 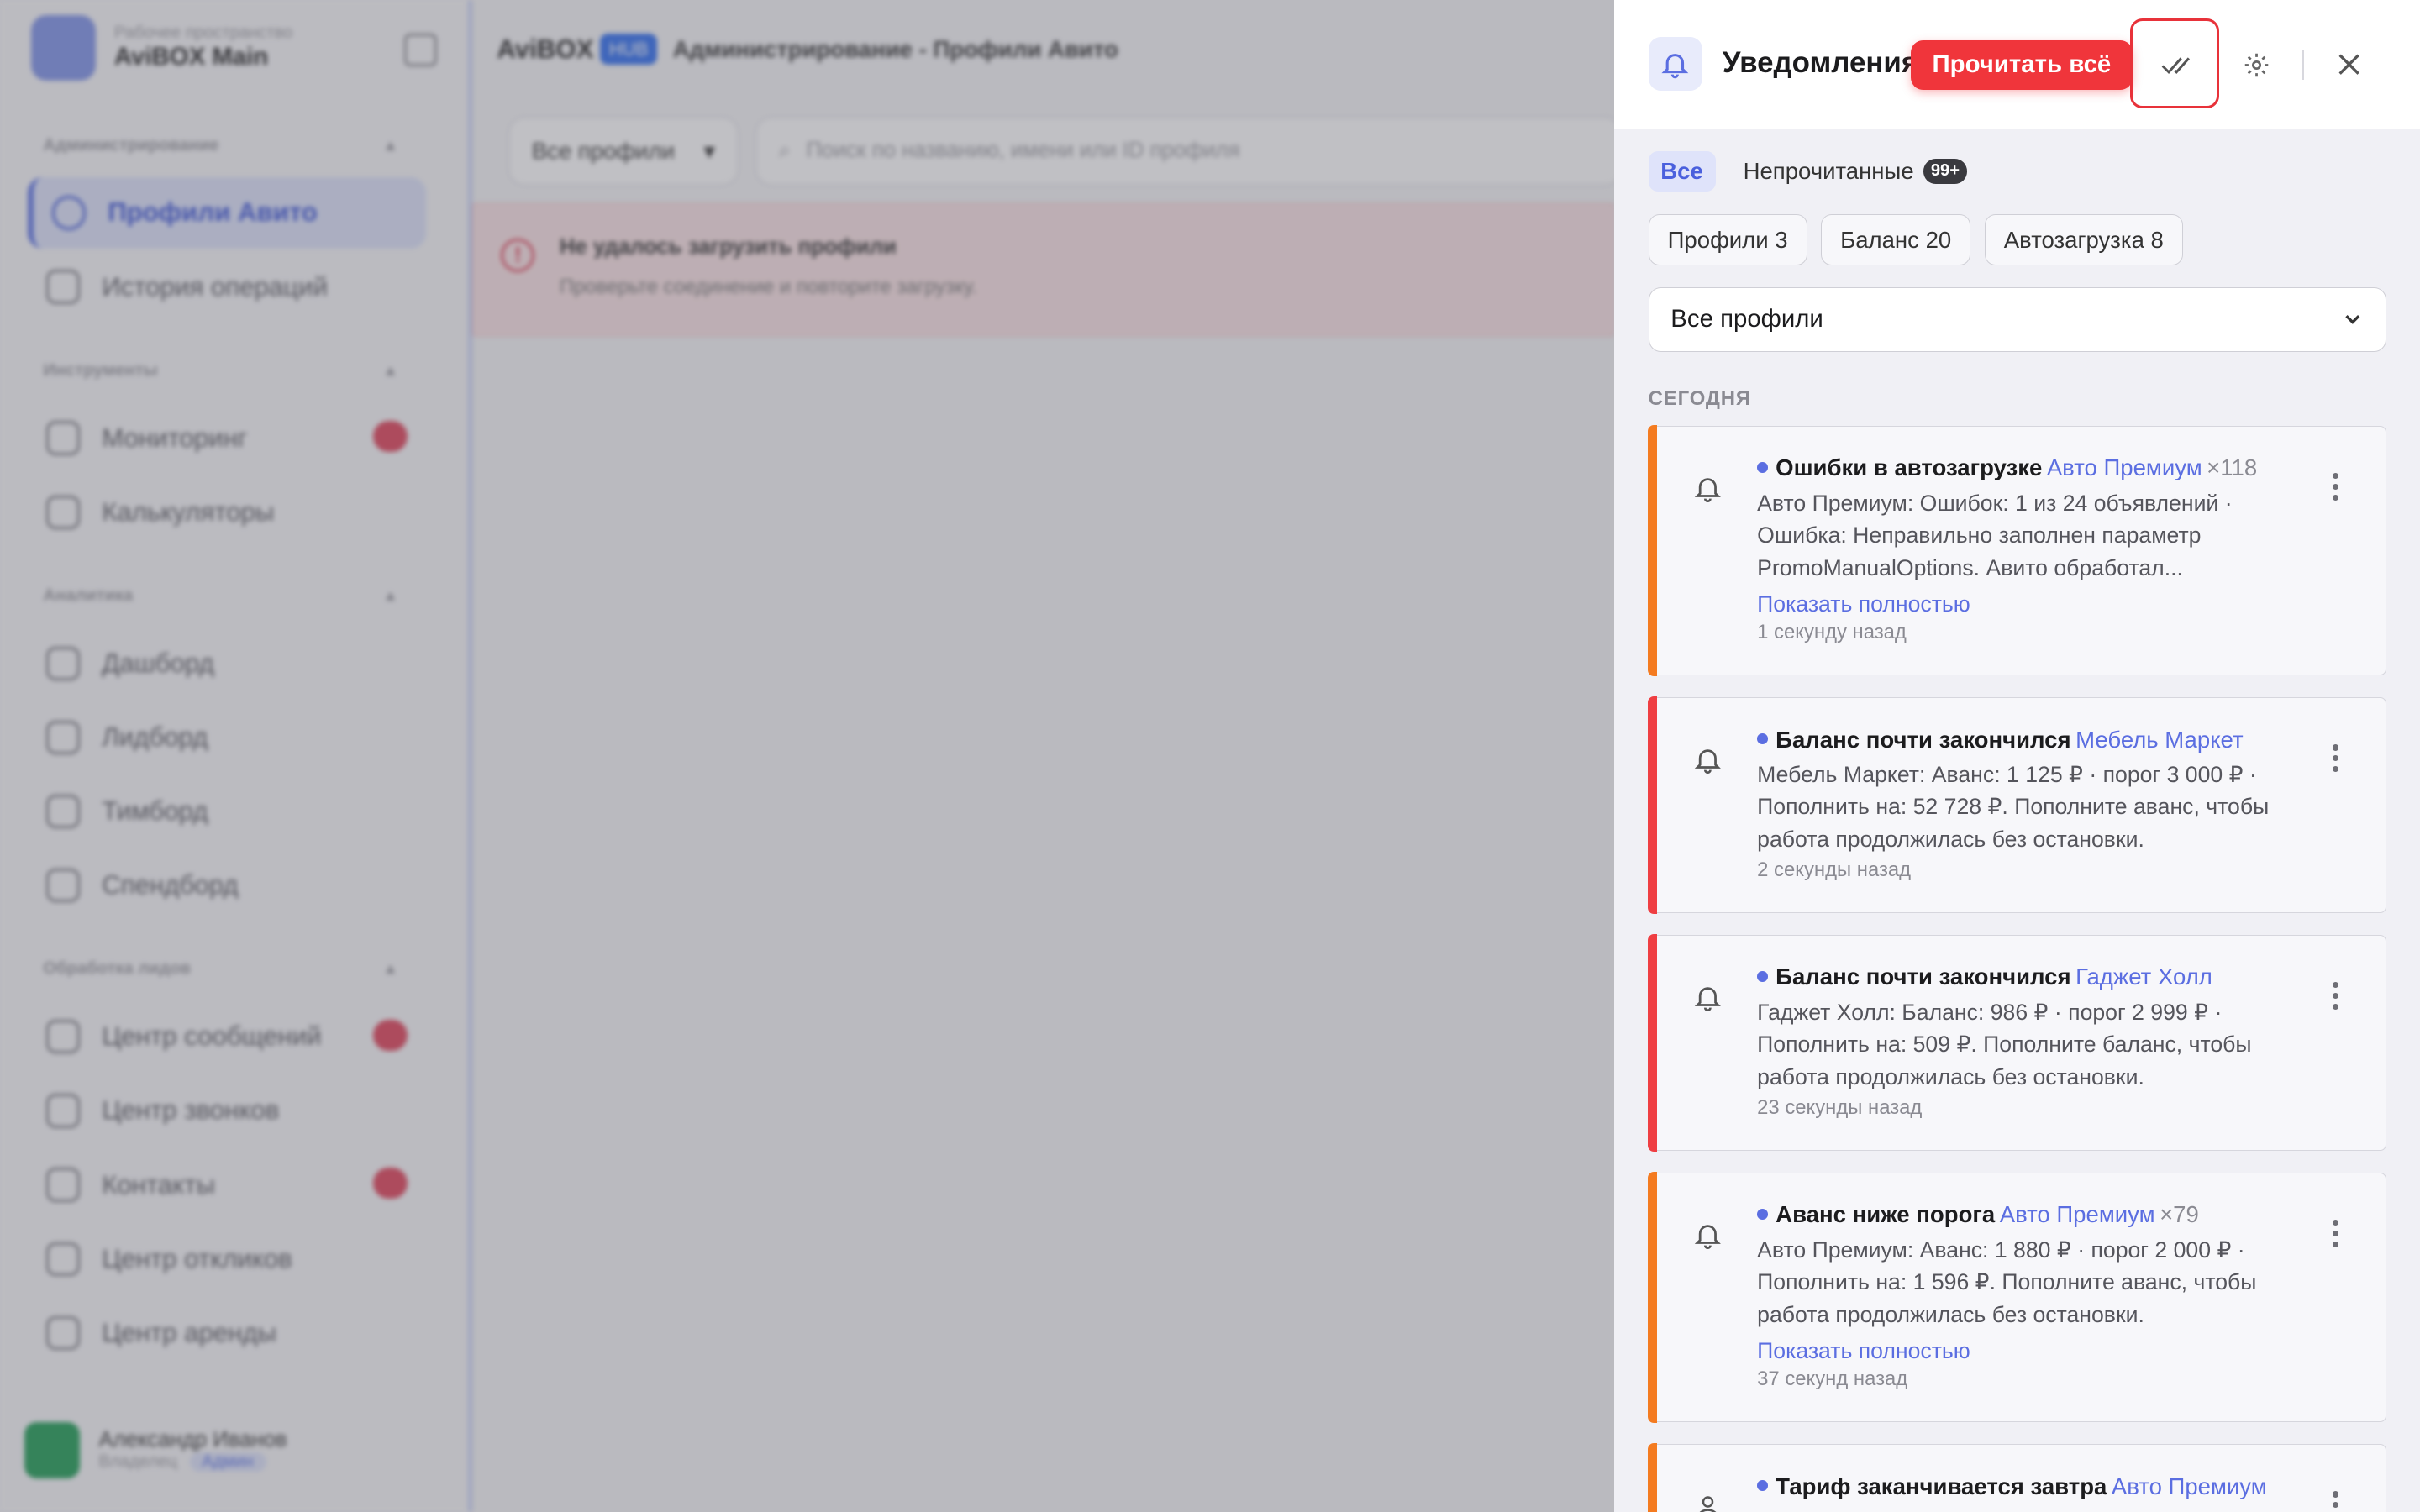 I want to click on notification-time: 1 секунду назад, so click(x=1832, y=632).